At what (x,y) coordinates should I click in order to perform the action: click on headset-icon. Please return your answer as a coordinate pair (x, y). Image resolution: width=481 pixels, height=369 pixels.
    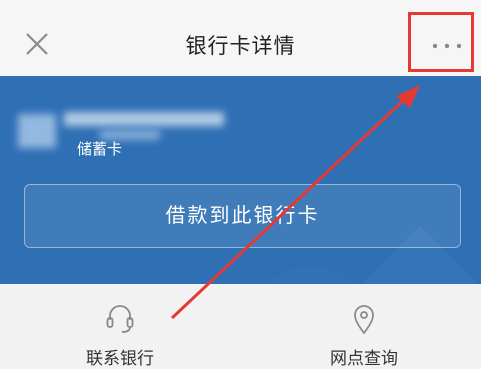
    Looking at the image, I should click on (120, 319).